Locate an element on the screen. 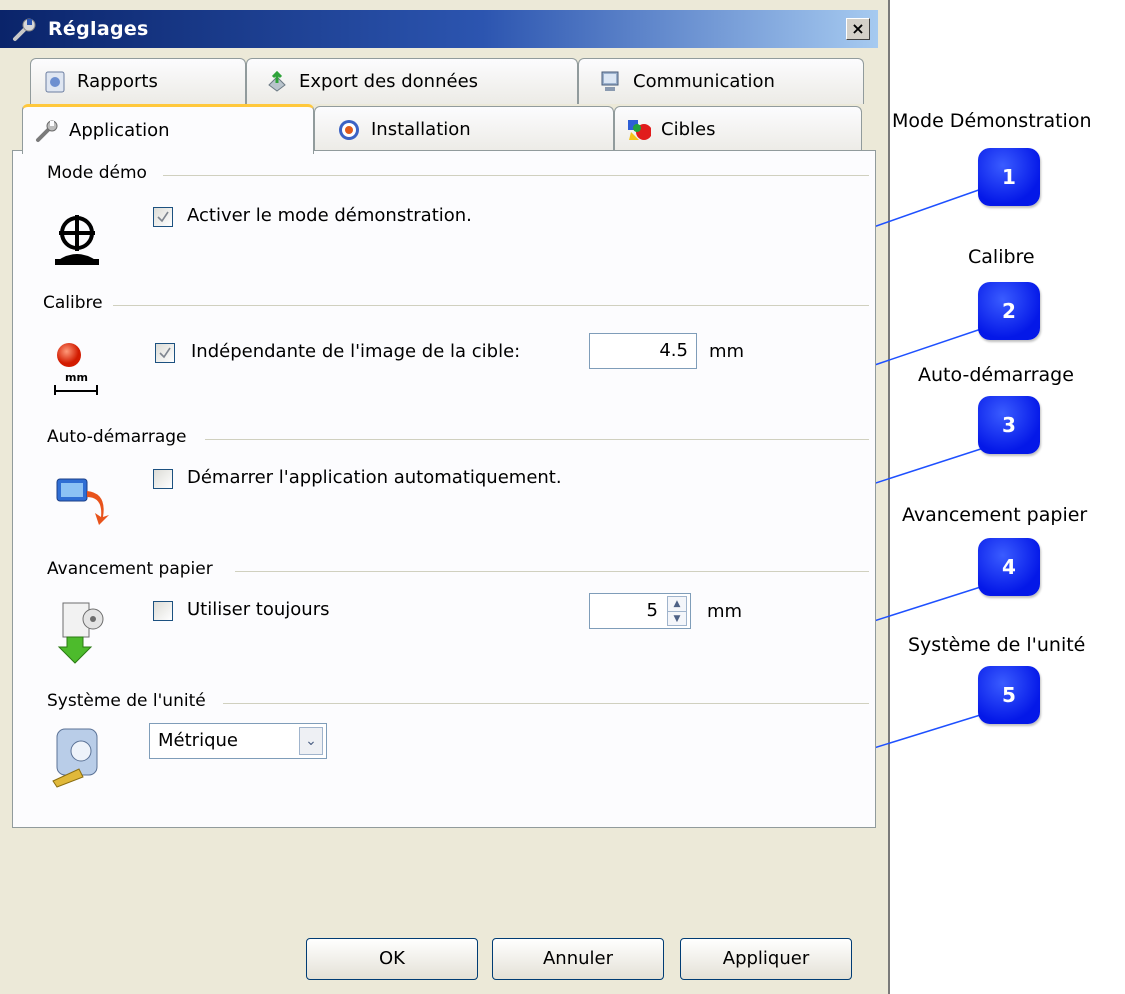 This screenshot has width=1125, height=994. calibre-label: Indépendante de l'image de la cible: is located at coordinates (356, 351).